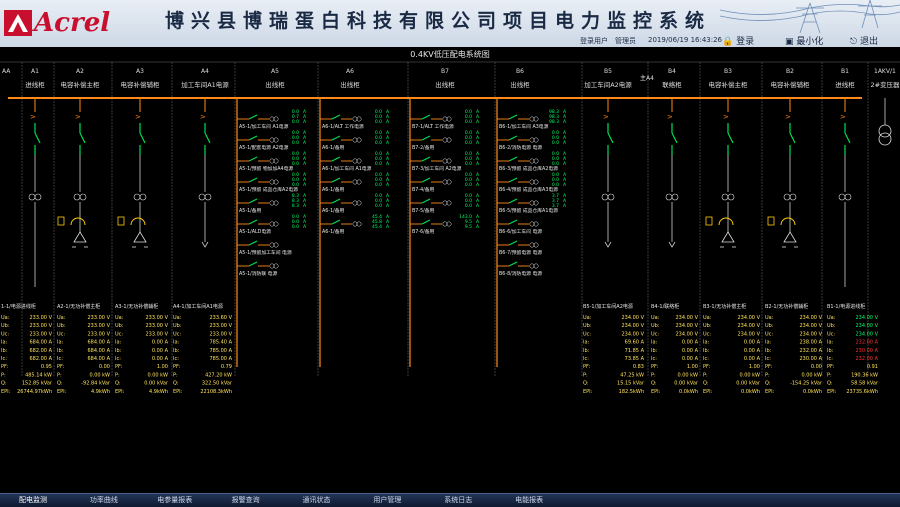  What do you see at coordinates (804, 40) in the screenshot?
I see `minimize-button: ▣ 最小化` at bounding box center [804, 40].